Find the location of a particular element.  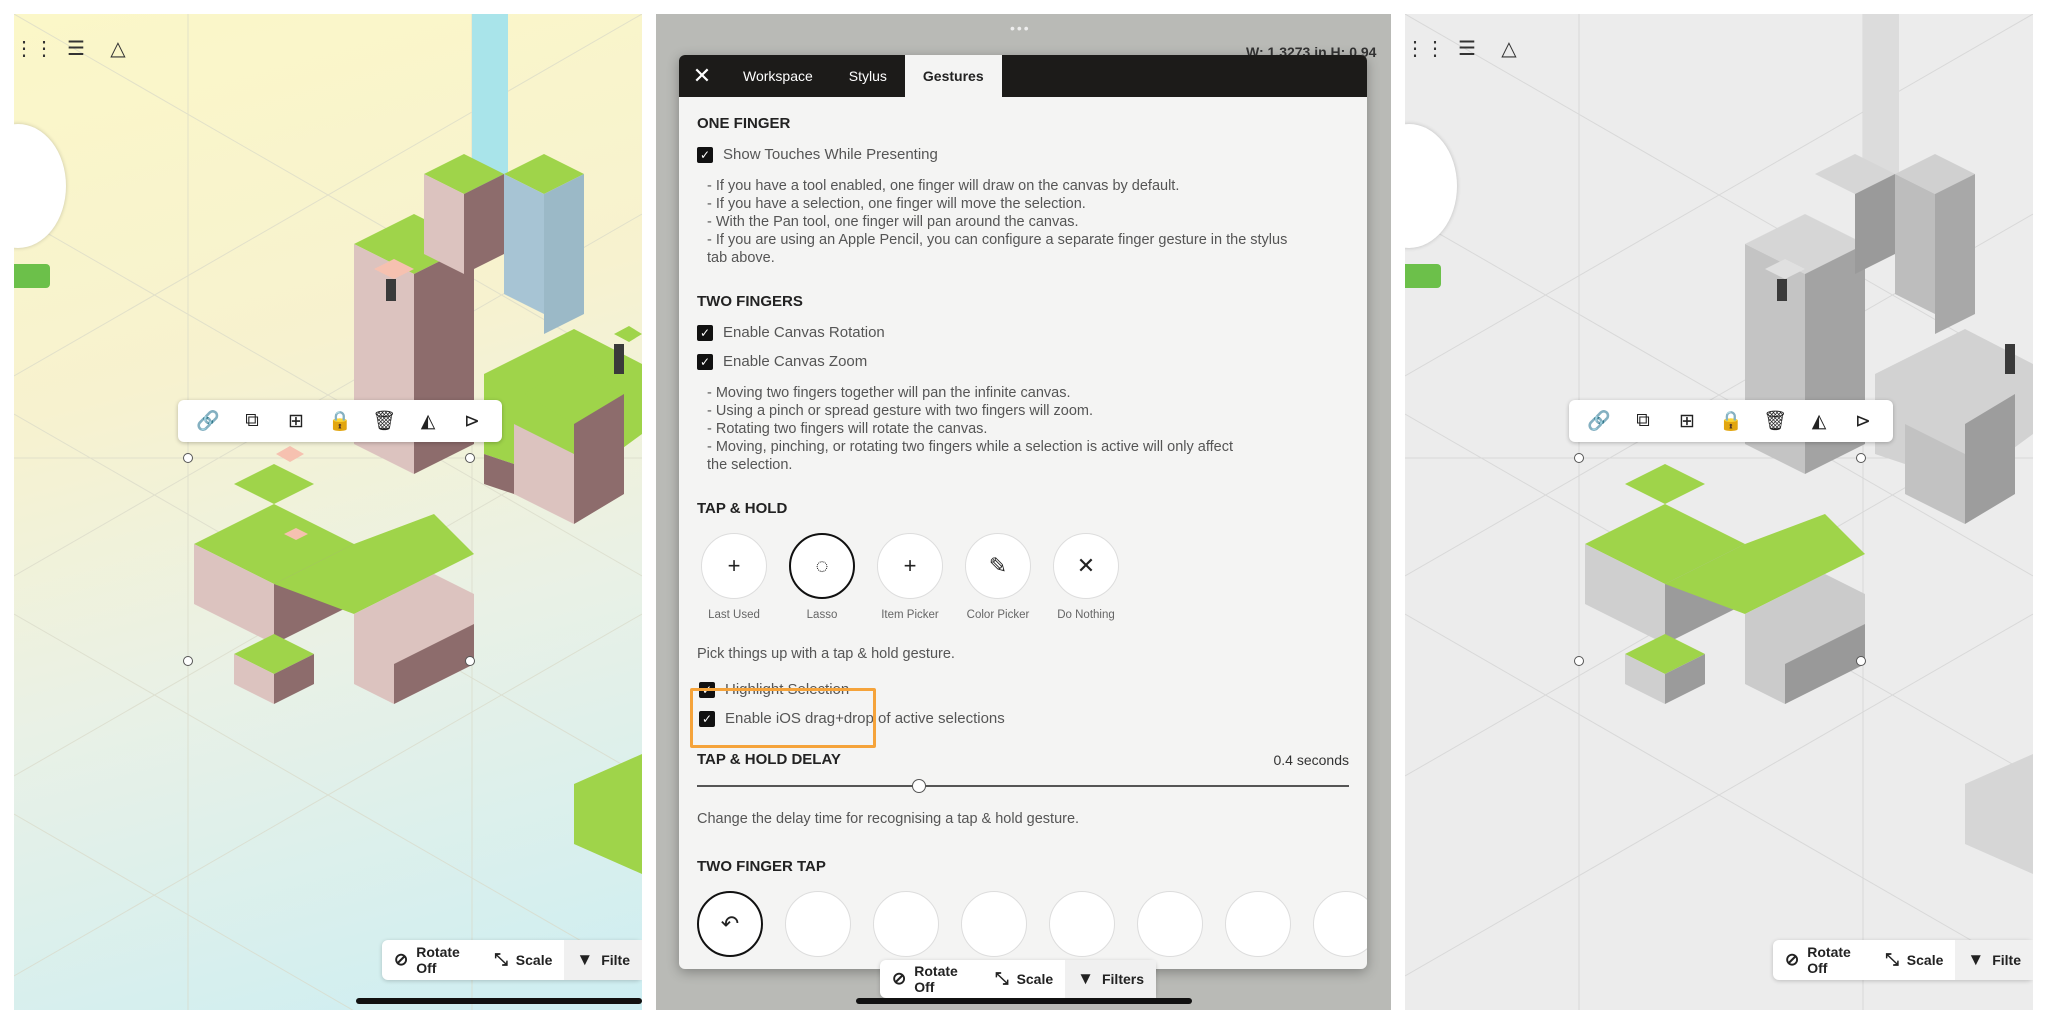

option-do-nothing: ✕ Do Nothing is located at coordinates (1086, 577).